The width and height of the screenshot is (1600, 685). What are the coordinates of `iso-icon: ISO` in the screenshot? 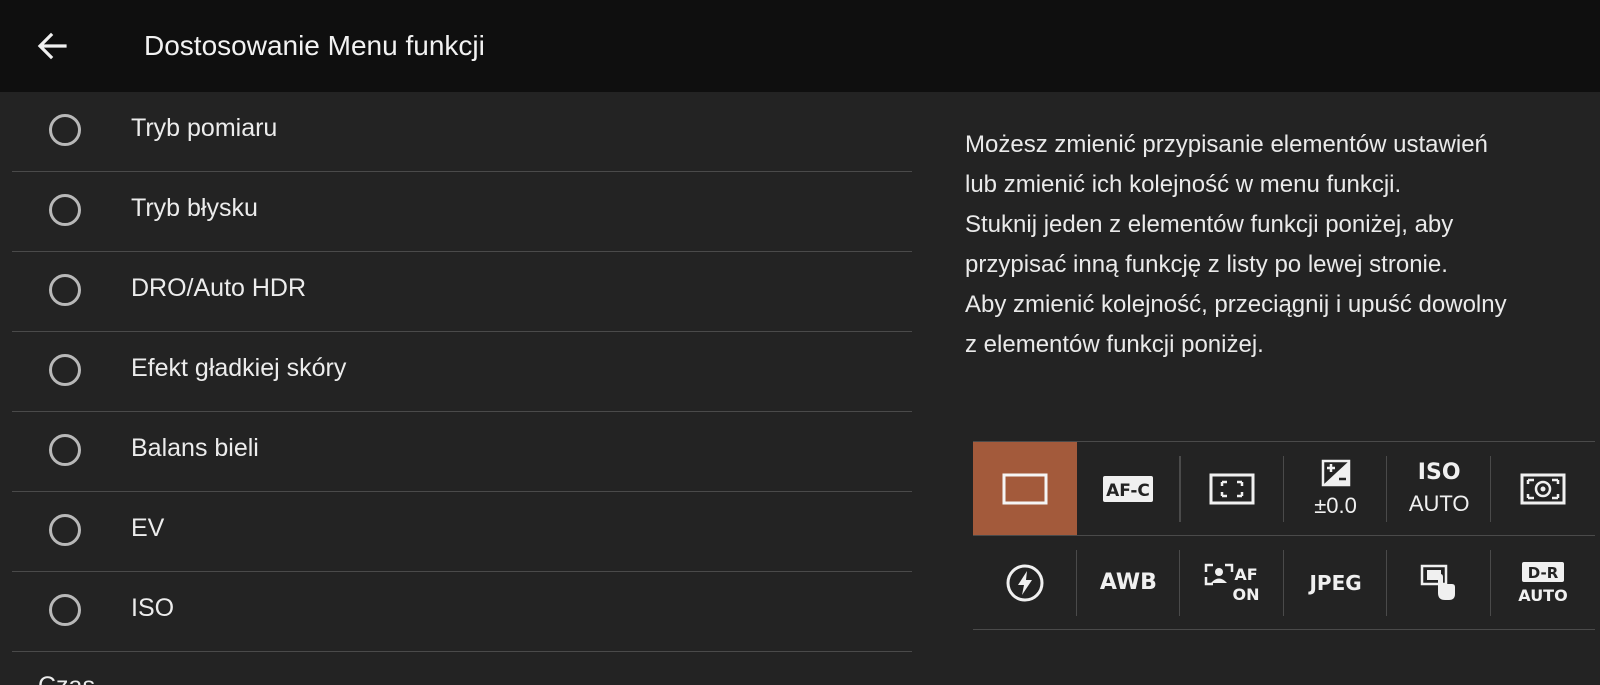 It's located at (1439, 472).